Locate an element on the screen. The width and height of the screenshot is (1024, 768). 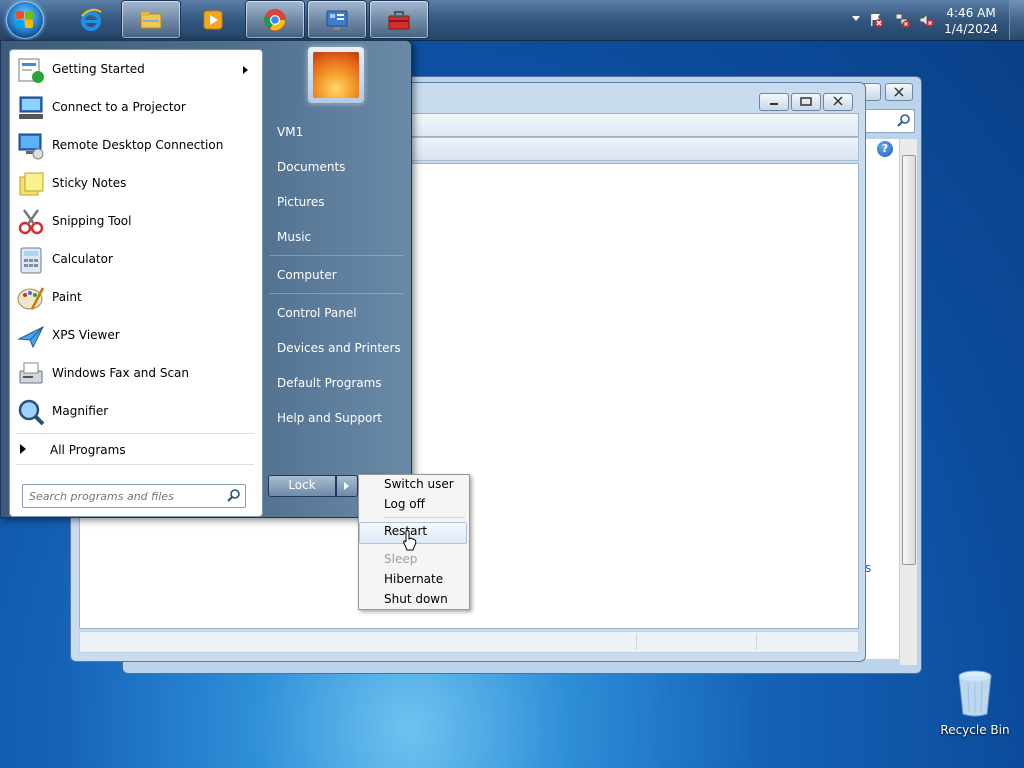
start-link-control-panel: Control Panel is located at coordinates (317, 313).